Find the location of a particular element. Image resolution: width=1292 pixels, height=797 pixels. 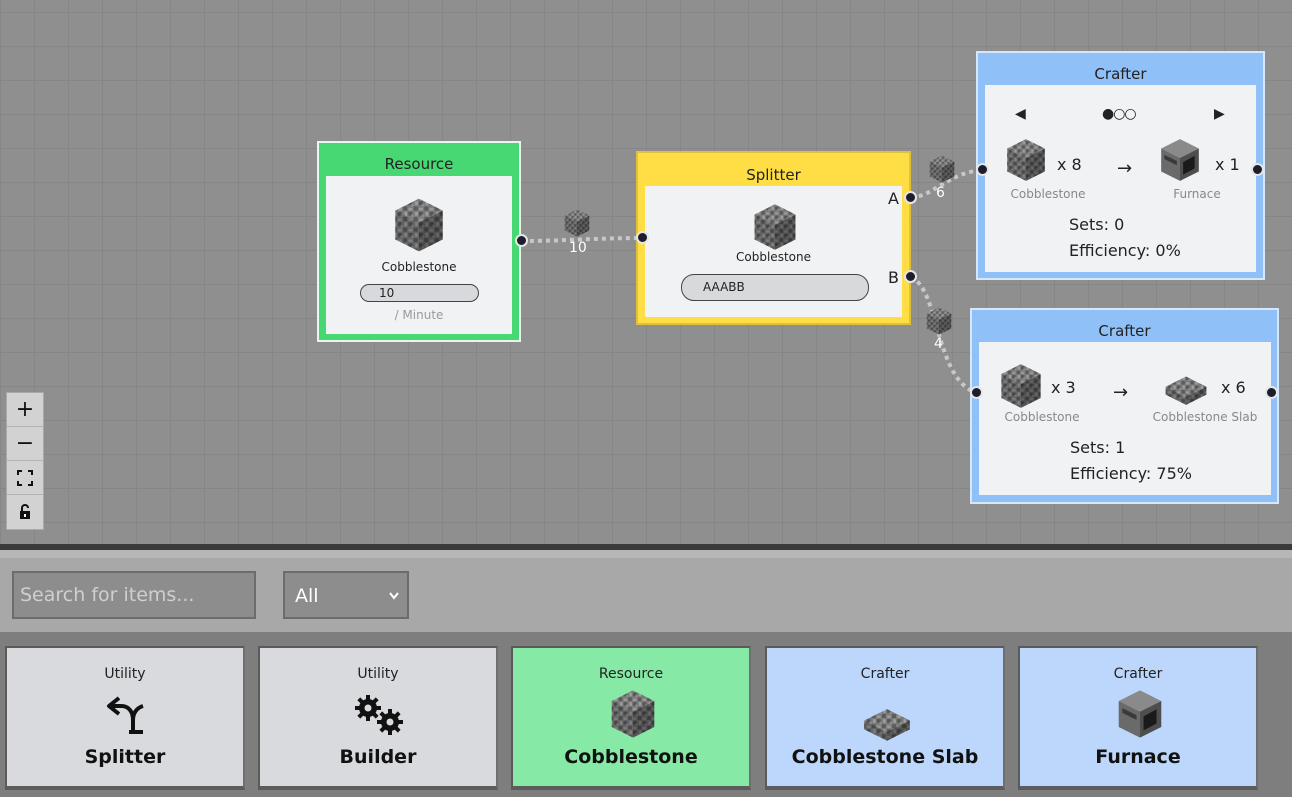

gears-icon is located at coordinates (379, 715).